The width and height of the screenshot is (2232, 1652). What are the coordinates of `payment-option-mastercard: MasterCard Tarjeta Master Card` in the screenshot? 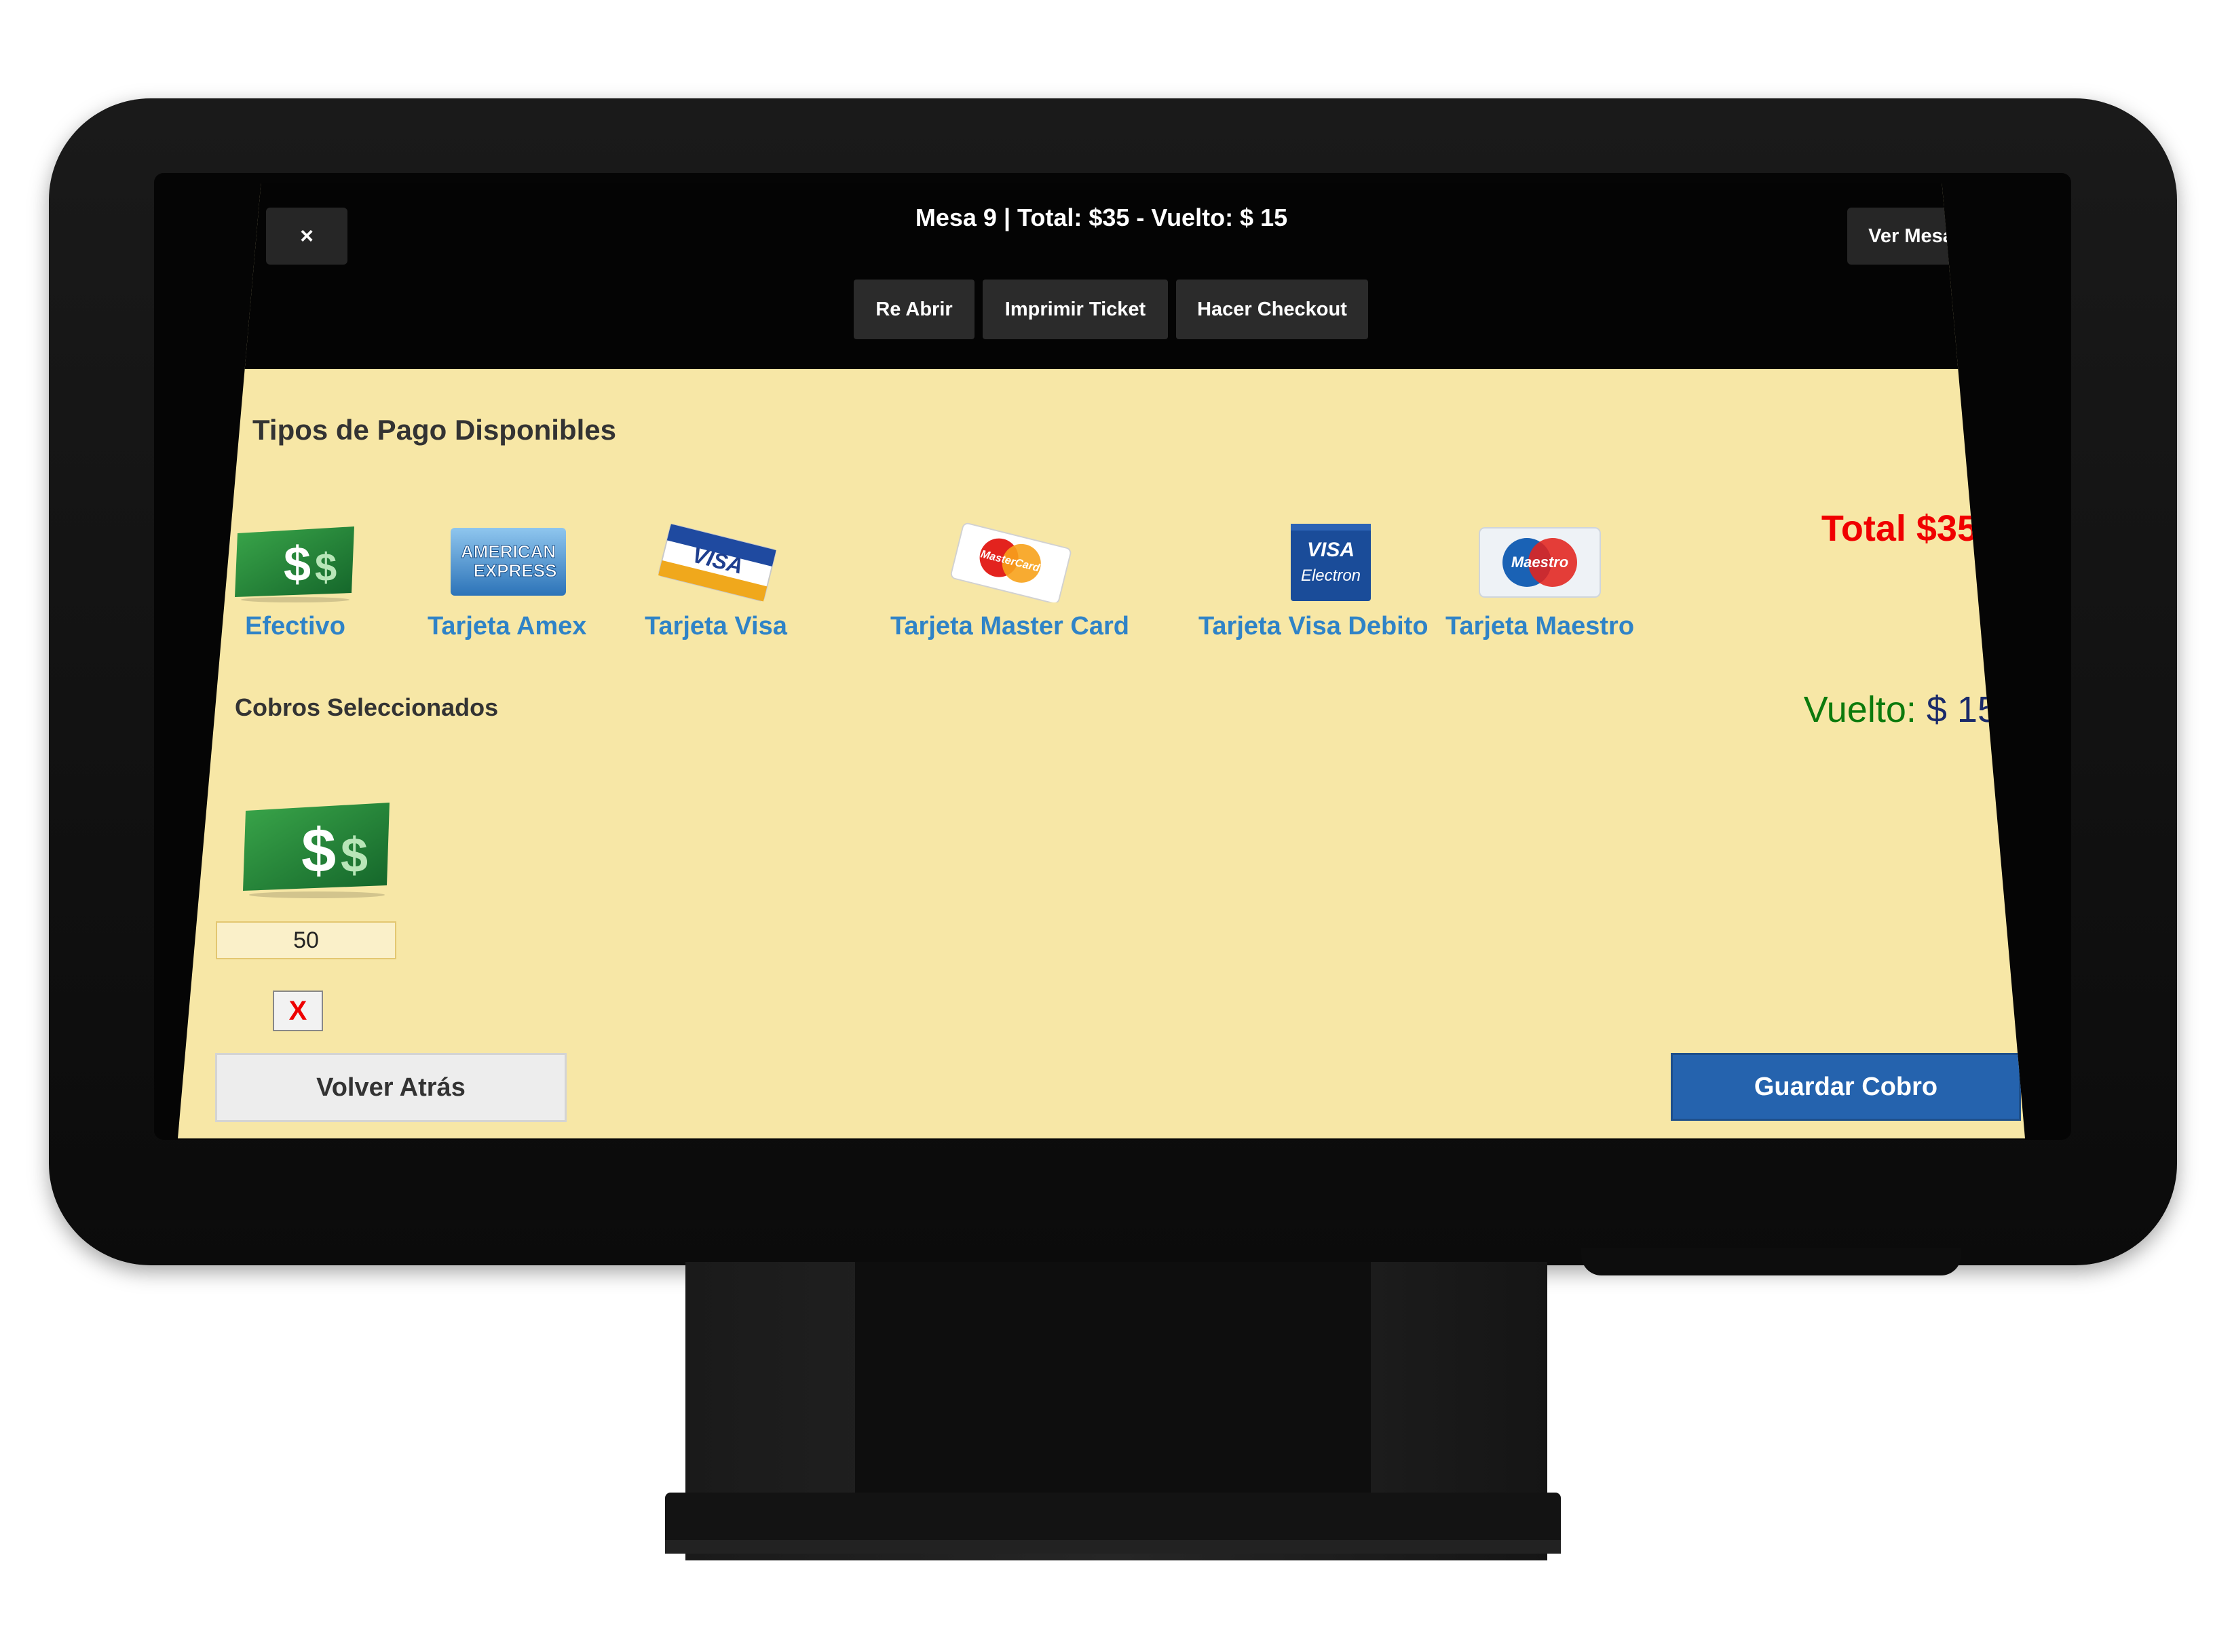 It's located at (1009, 581).